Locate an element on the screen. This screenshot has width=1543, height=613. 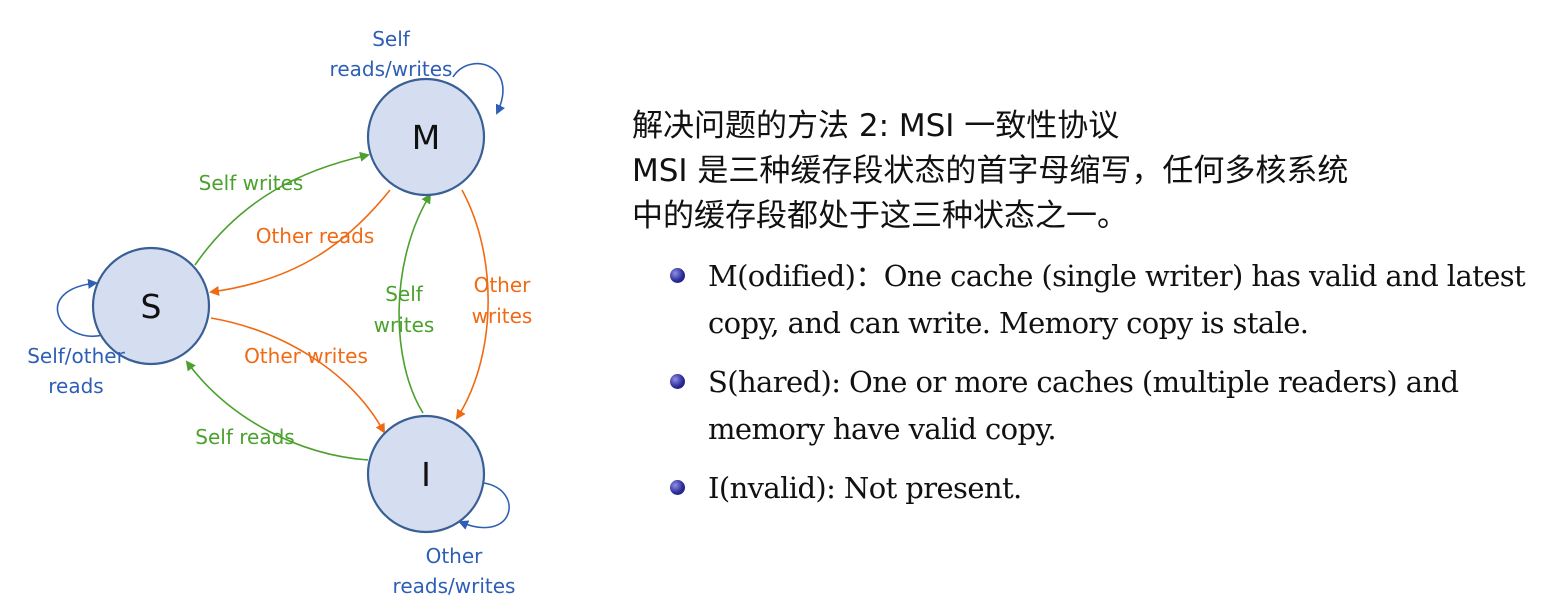
state-s-label: S is located at coordinates (151, 306).